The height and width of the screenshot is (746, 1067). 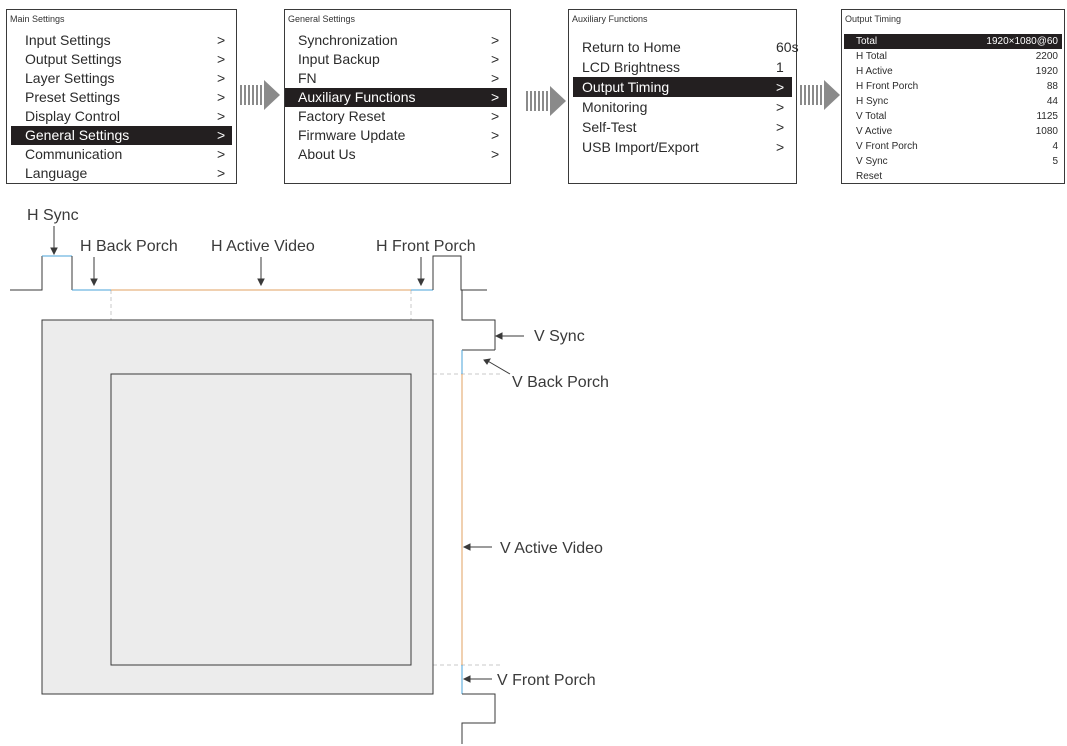 What do you see at coordinates (872, 161) in the screenshot?
I see `menu-item-label: V Sync` at bounding box center [872, 161].